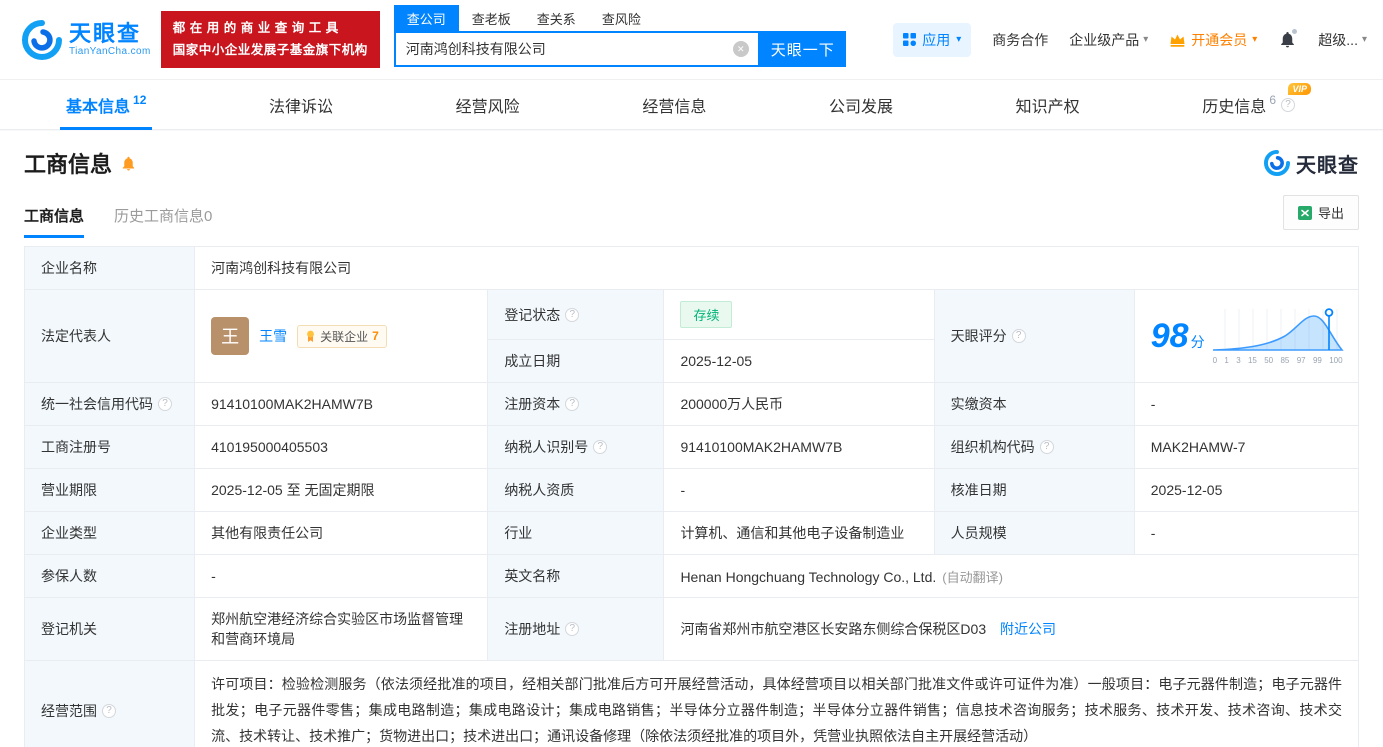  I want to click on related-companies-badge: 关联企业 7, so click(342, 336).